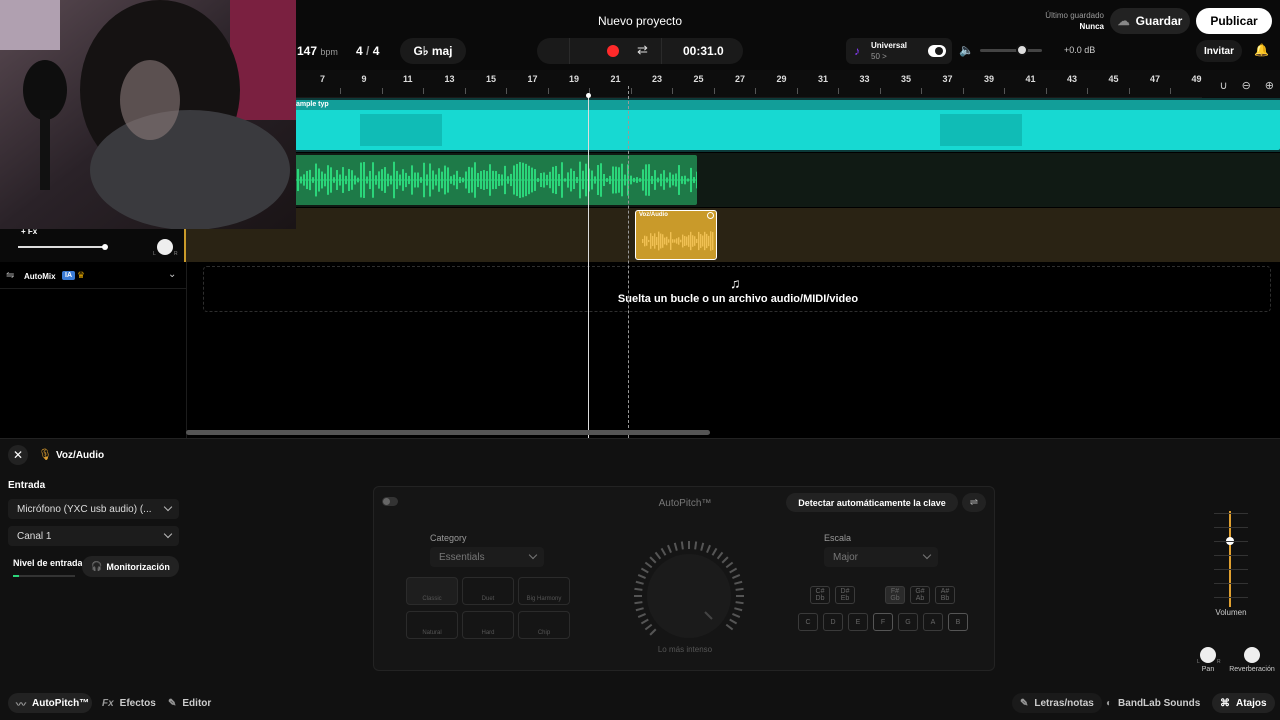 Image resolution: width=1280 pixels, height=720 pixels. What do you see at coordinates (642, 50) in the screenshot?
I see `loop-icon: ⇄` at bounding box center [642, 50].